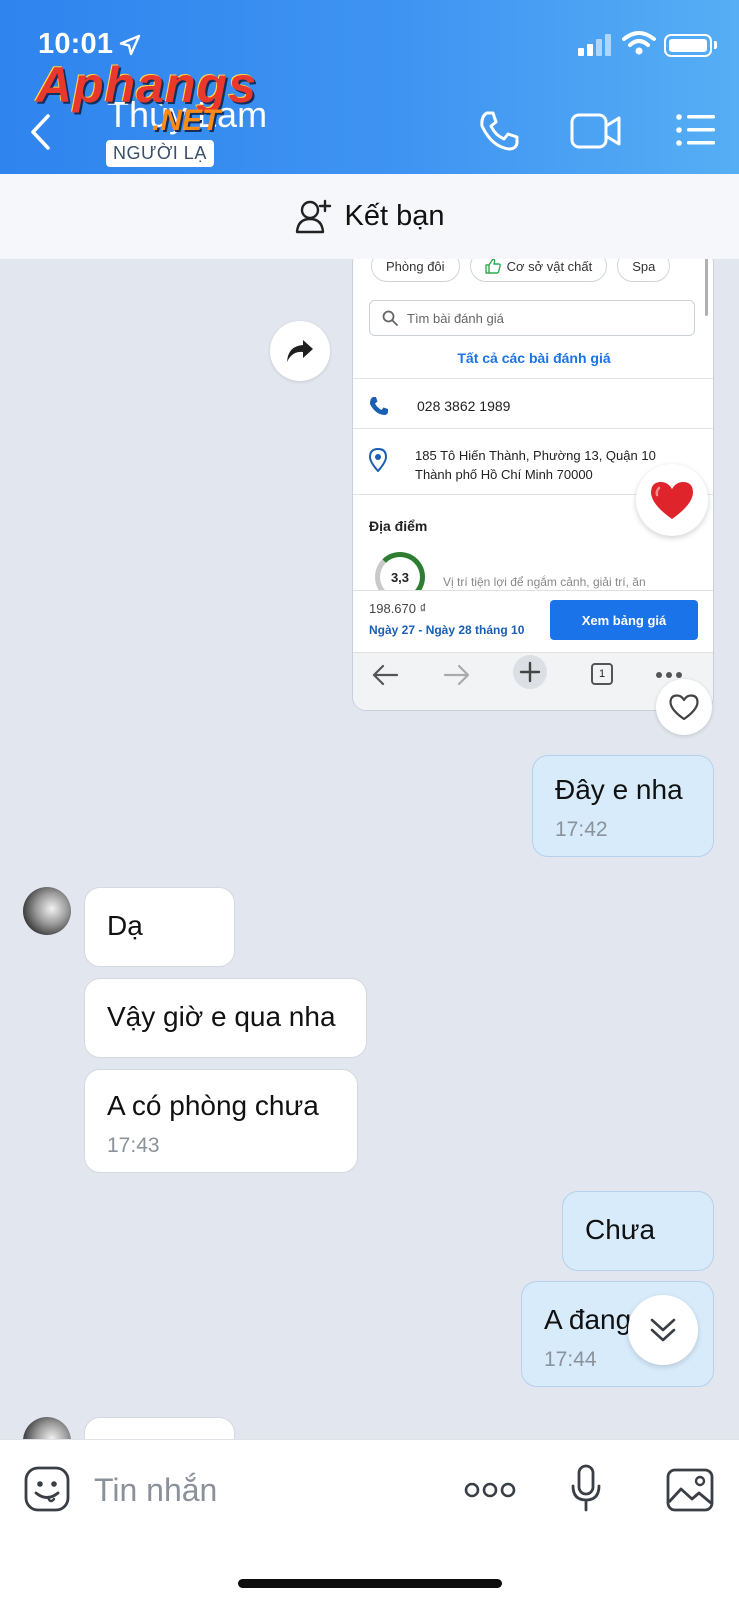 Image resolution: width=739 pixels, height=1600 pixels. I want to click on watermark-logo-suffix: .NET, so click(186, 120).